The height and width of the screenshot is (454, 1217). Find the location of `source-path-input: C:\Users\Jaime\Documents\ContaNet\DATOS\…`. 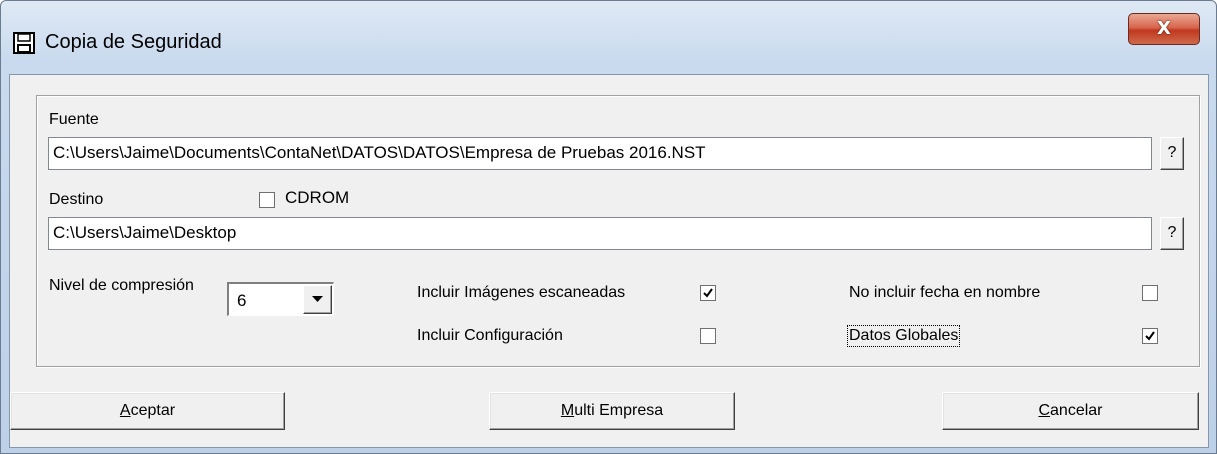

source-path-input: C:\Users\Jaime\Documents\ContaNet\DATOS\… is located at coordinates (600, 153).